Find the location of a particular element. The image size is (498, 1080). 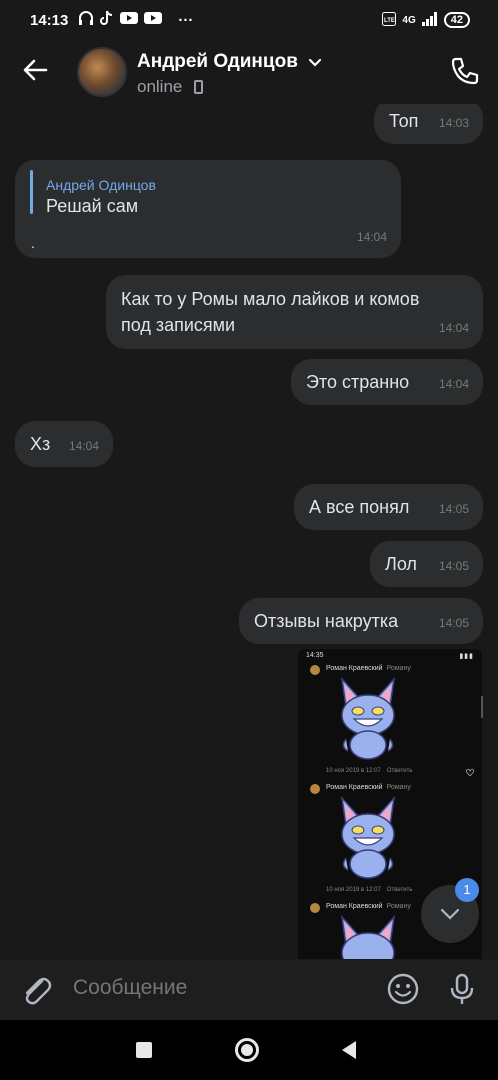

message-incoming-reply: Андрей Одинцов Решай сам . 14:04 is located at coordinates (208, 209).